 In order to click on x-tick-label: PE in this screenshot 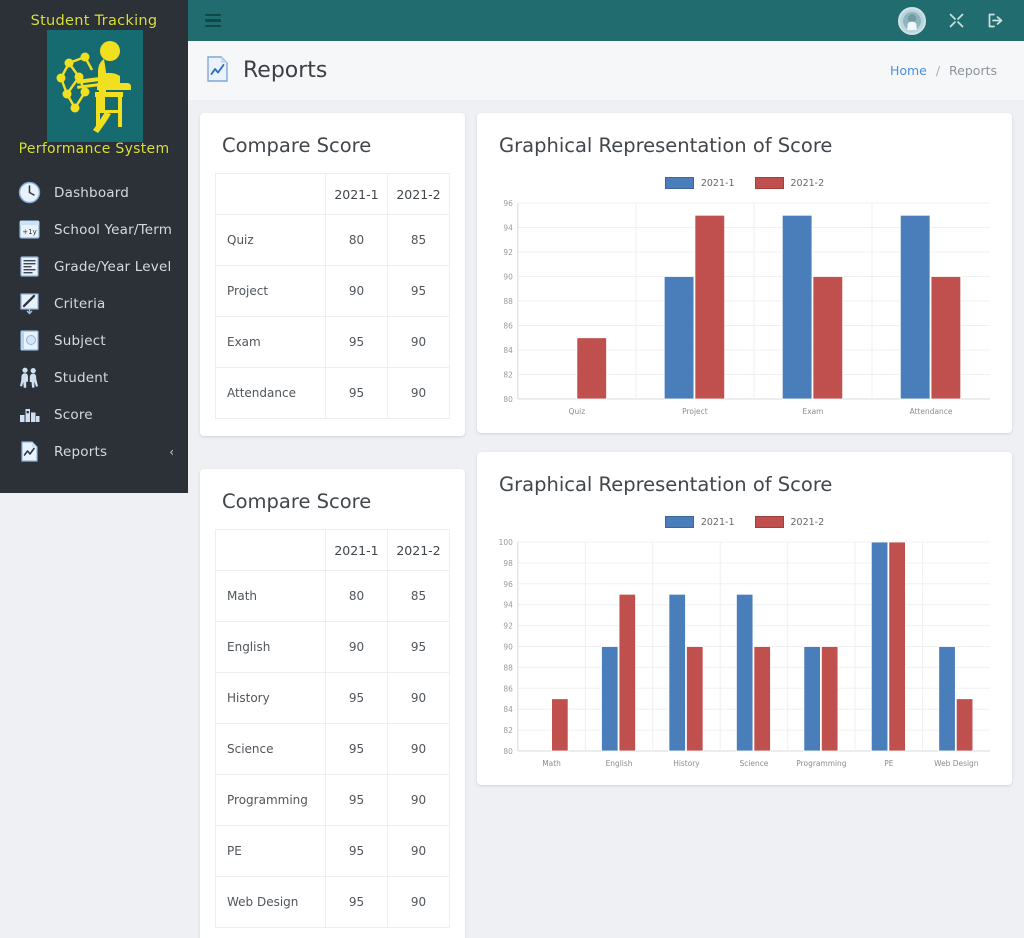, I will do `click(888, 763)`.